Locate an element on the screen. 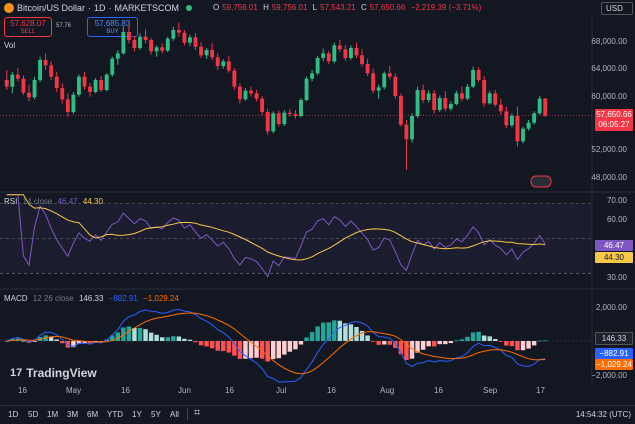 The image size is (635, 424). macd-tick: 2,000.00 is located at coordinates (611, 307).